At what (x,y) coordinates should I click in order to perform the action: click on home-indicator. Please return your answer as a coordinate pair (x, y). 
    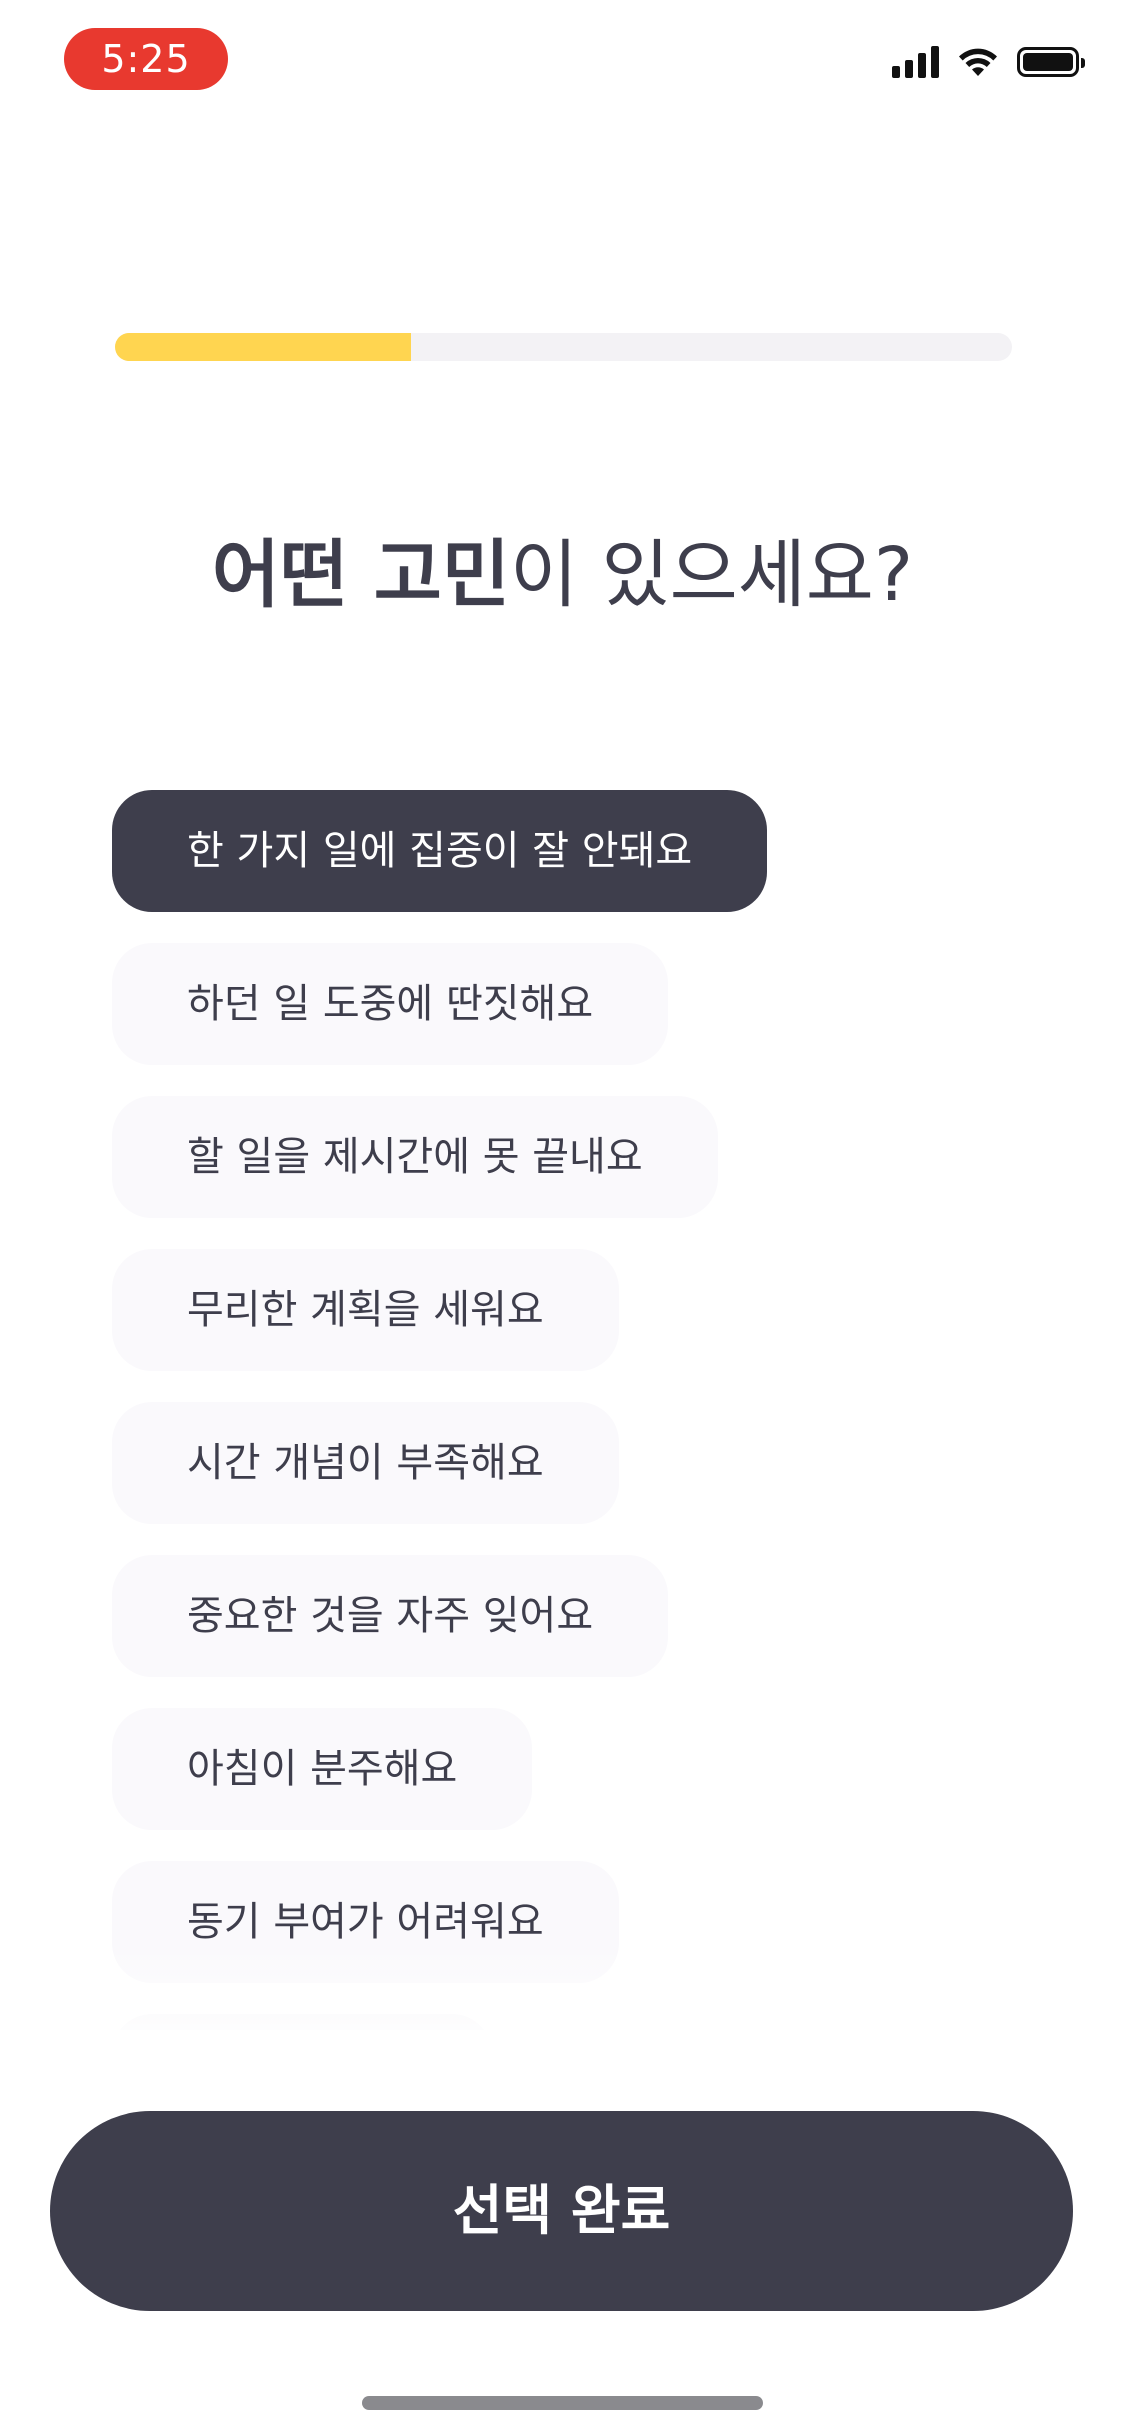
    Looking at the image, I should click on (562, 2403).